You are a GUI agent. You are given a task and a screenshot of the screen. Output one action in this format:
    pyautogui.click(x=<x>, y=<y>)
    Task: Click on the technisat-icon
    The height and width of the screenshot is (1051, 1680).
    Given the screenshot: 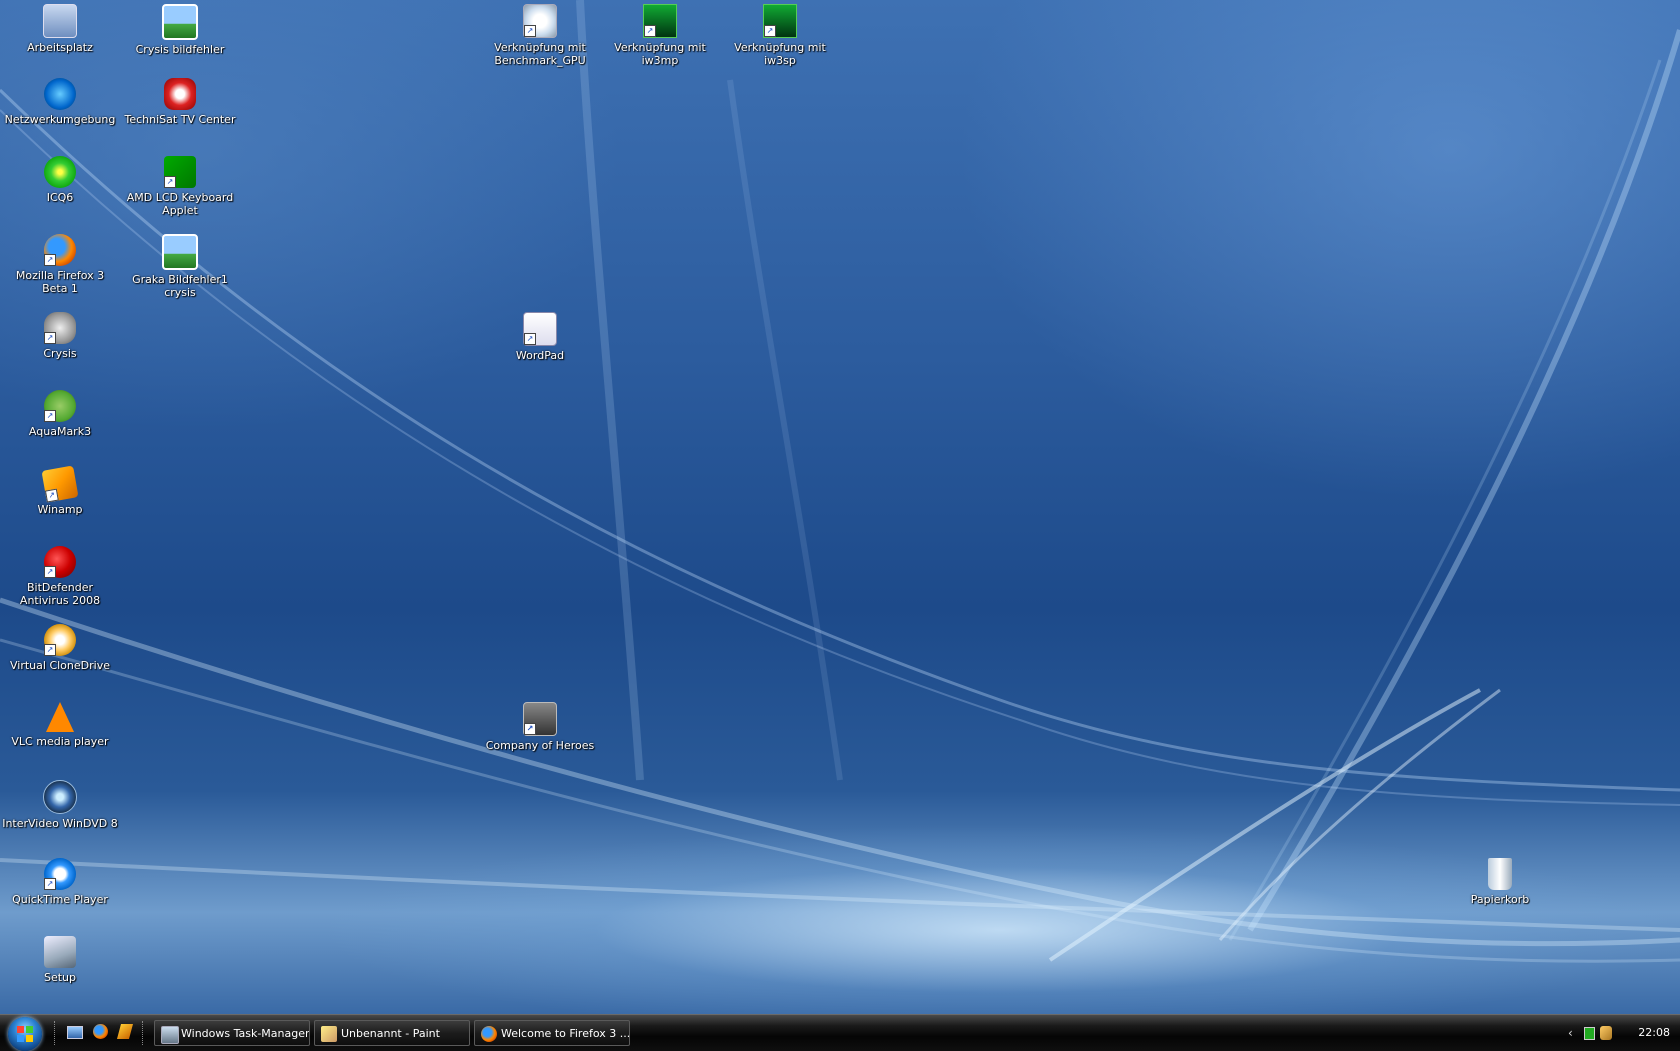 What is the action you would take?
    pyautogui.click(x=180, y=94)
    